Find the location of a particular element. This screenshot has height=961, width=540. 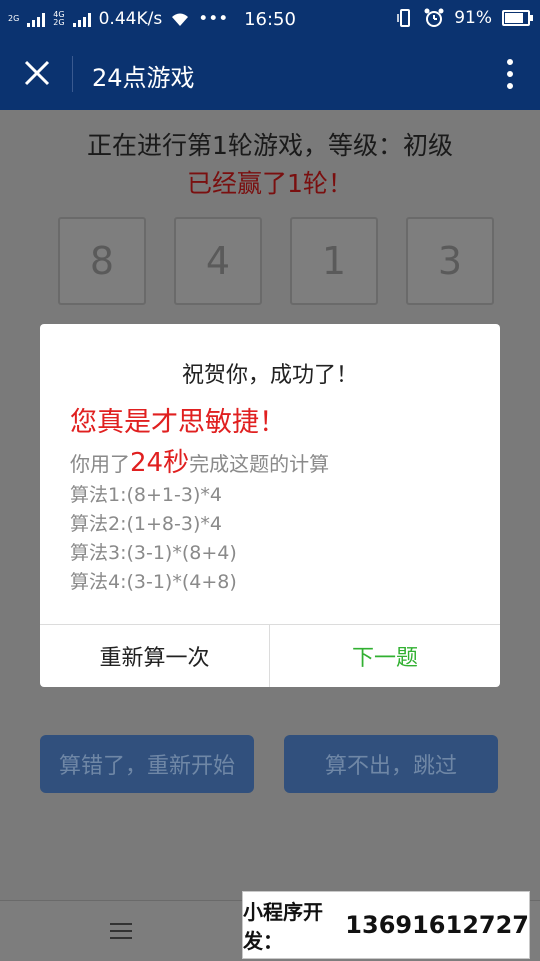

retry-button: 重新算一次 is located at coordinates (154, 656).